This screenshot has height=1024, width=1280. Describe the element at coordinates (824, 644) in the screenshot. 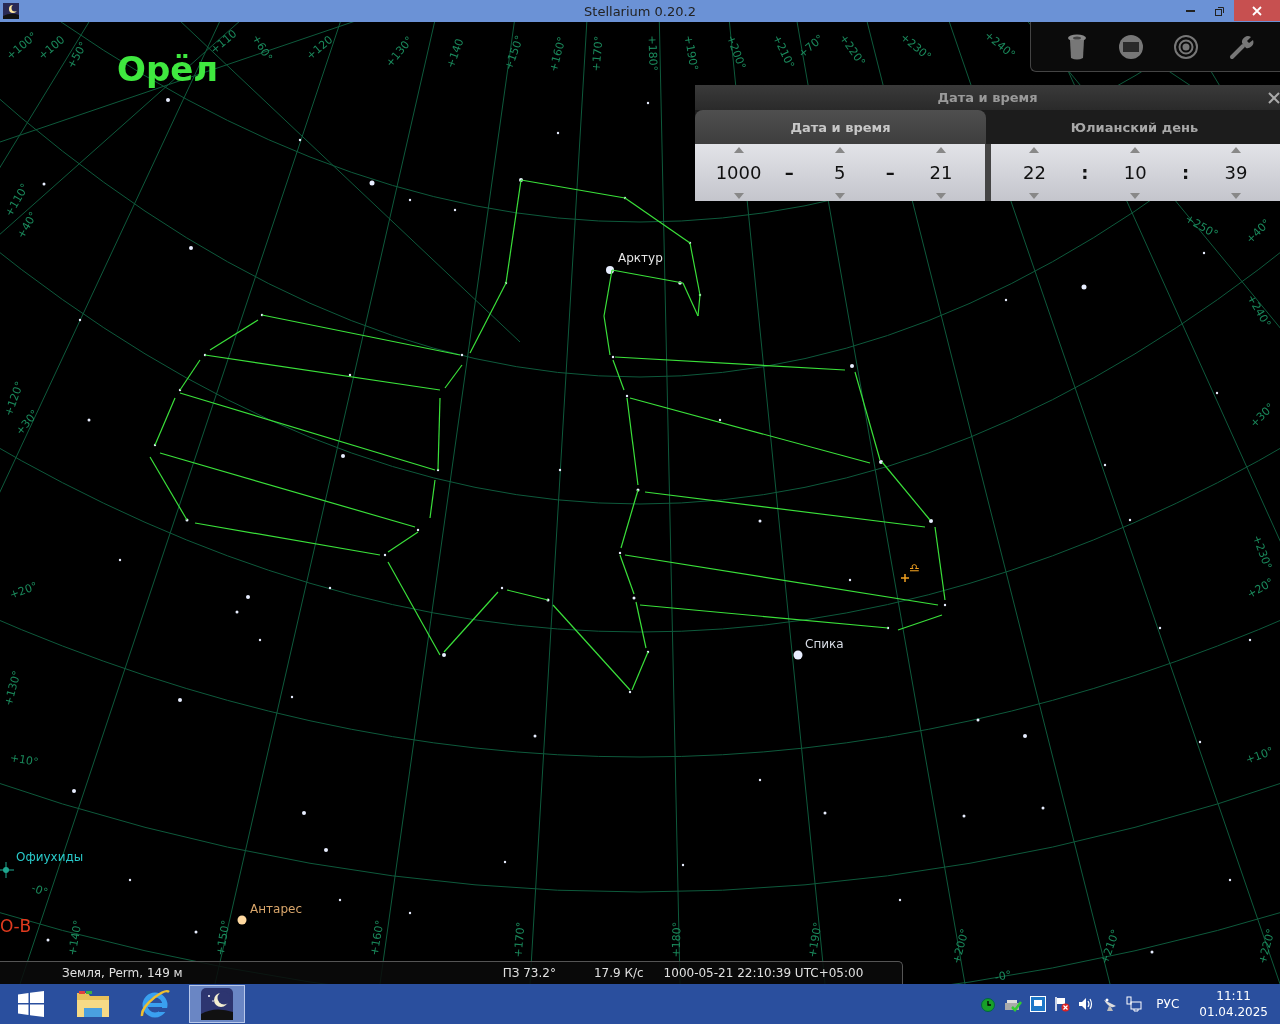

I see `sky-label: Спика` at that location.